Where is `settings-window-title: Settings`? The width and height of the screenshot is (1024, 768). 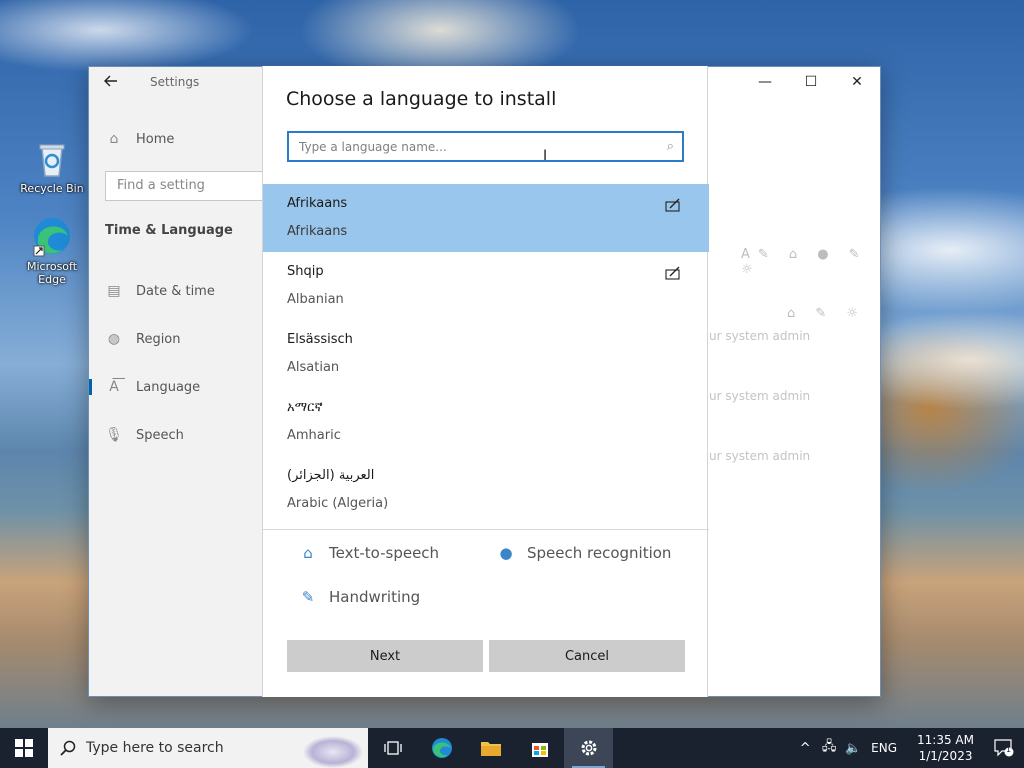
settings-window-title: Settings is located at coordinates (175, 82).